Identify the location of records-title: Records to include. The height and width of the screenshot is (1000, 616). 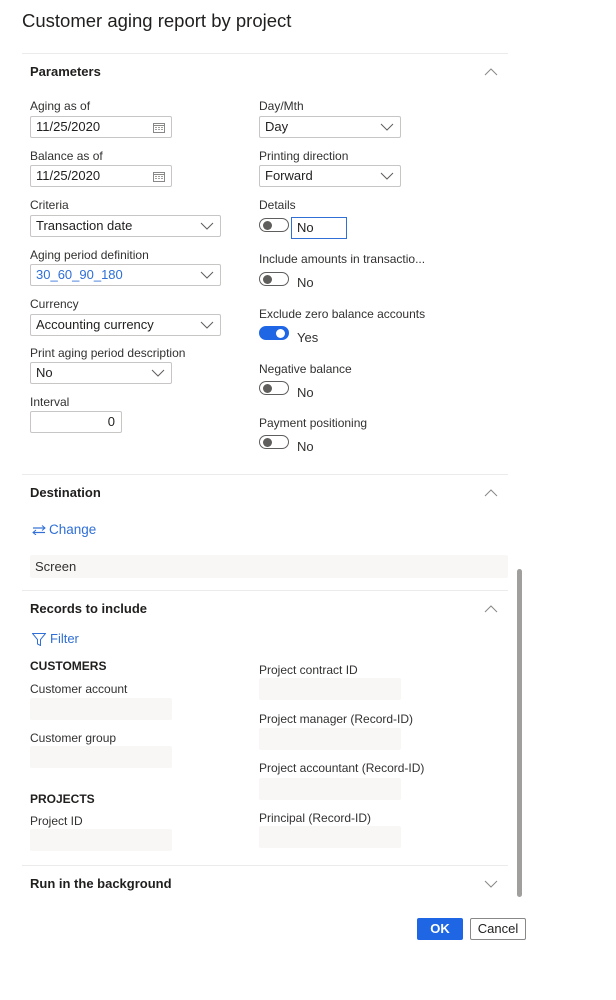
(89, 608).